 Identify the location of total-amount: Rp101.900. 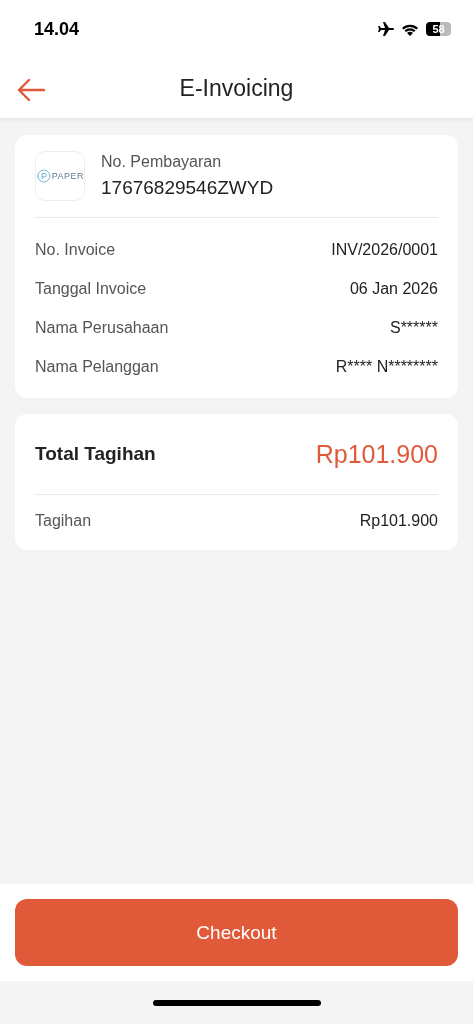
(376, 454).